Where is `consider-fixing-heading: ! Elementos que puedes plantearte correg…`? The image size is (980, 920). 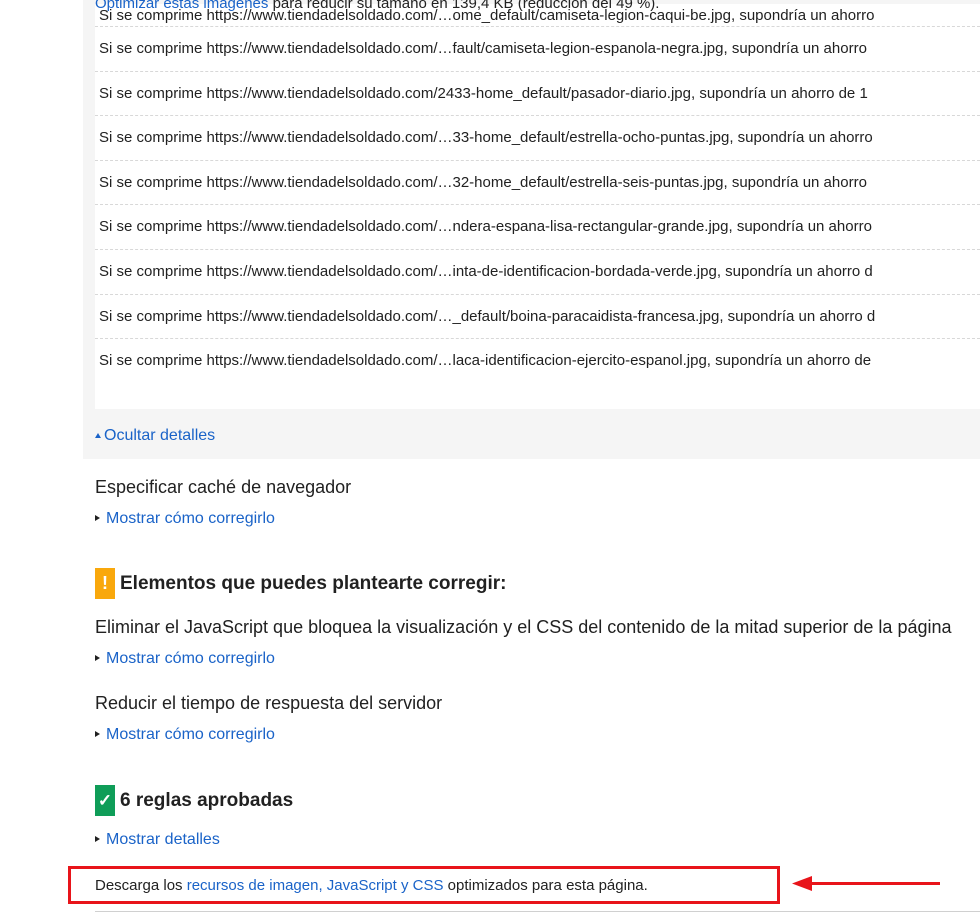 consider-fixing-heading: ! Elementos que puedes plantearte correg… is located at coordinates (300, 583).